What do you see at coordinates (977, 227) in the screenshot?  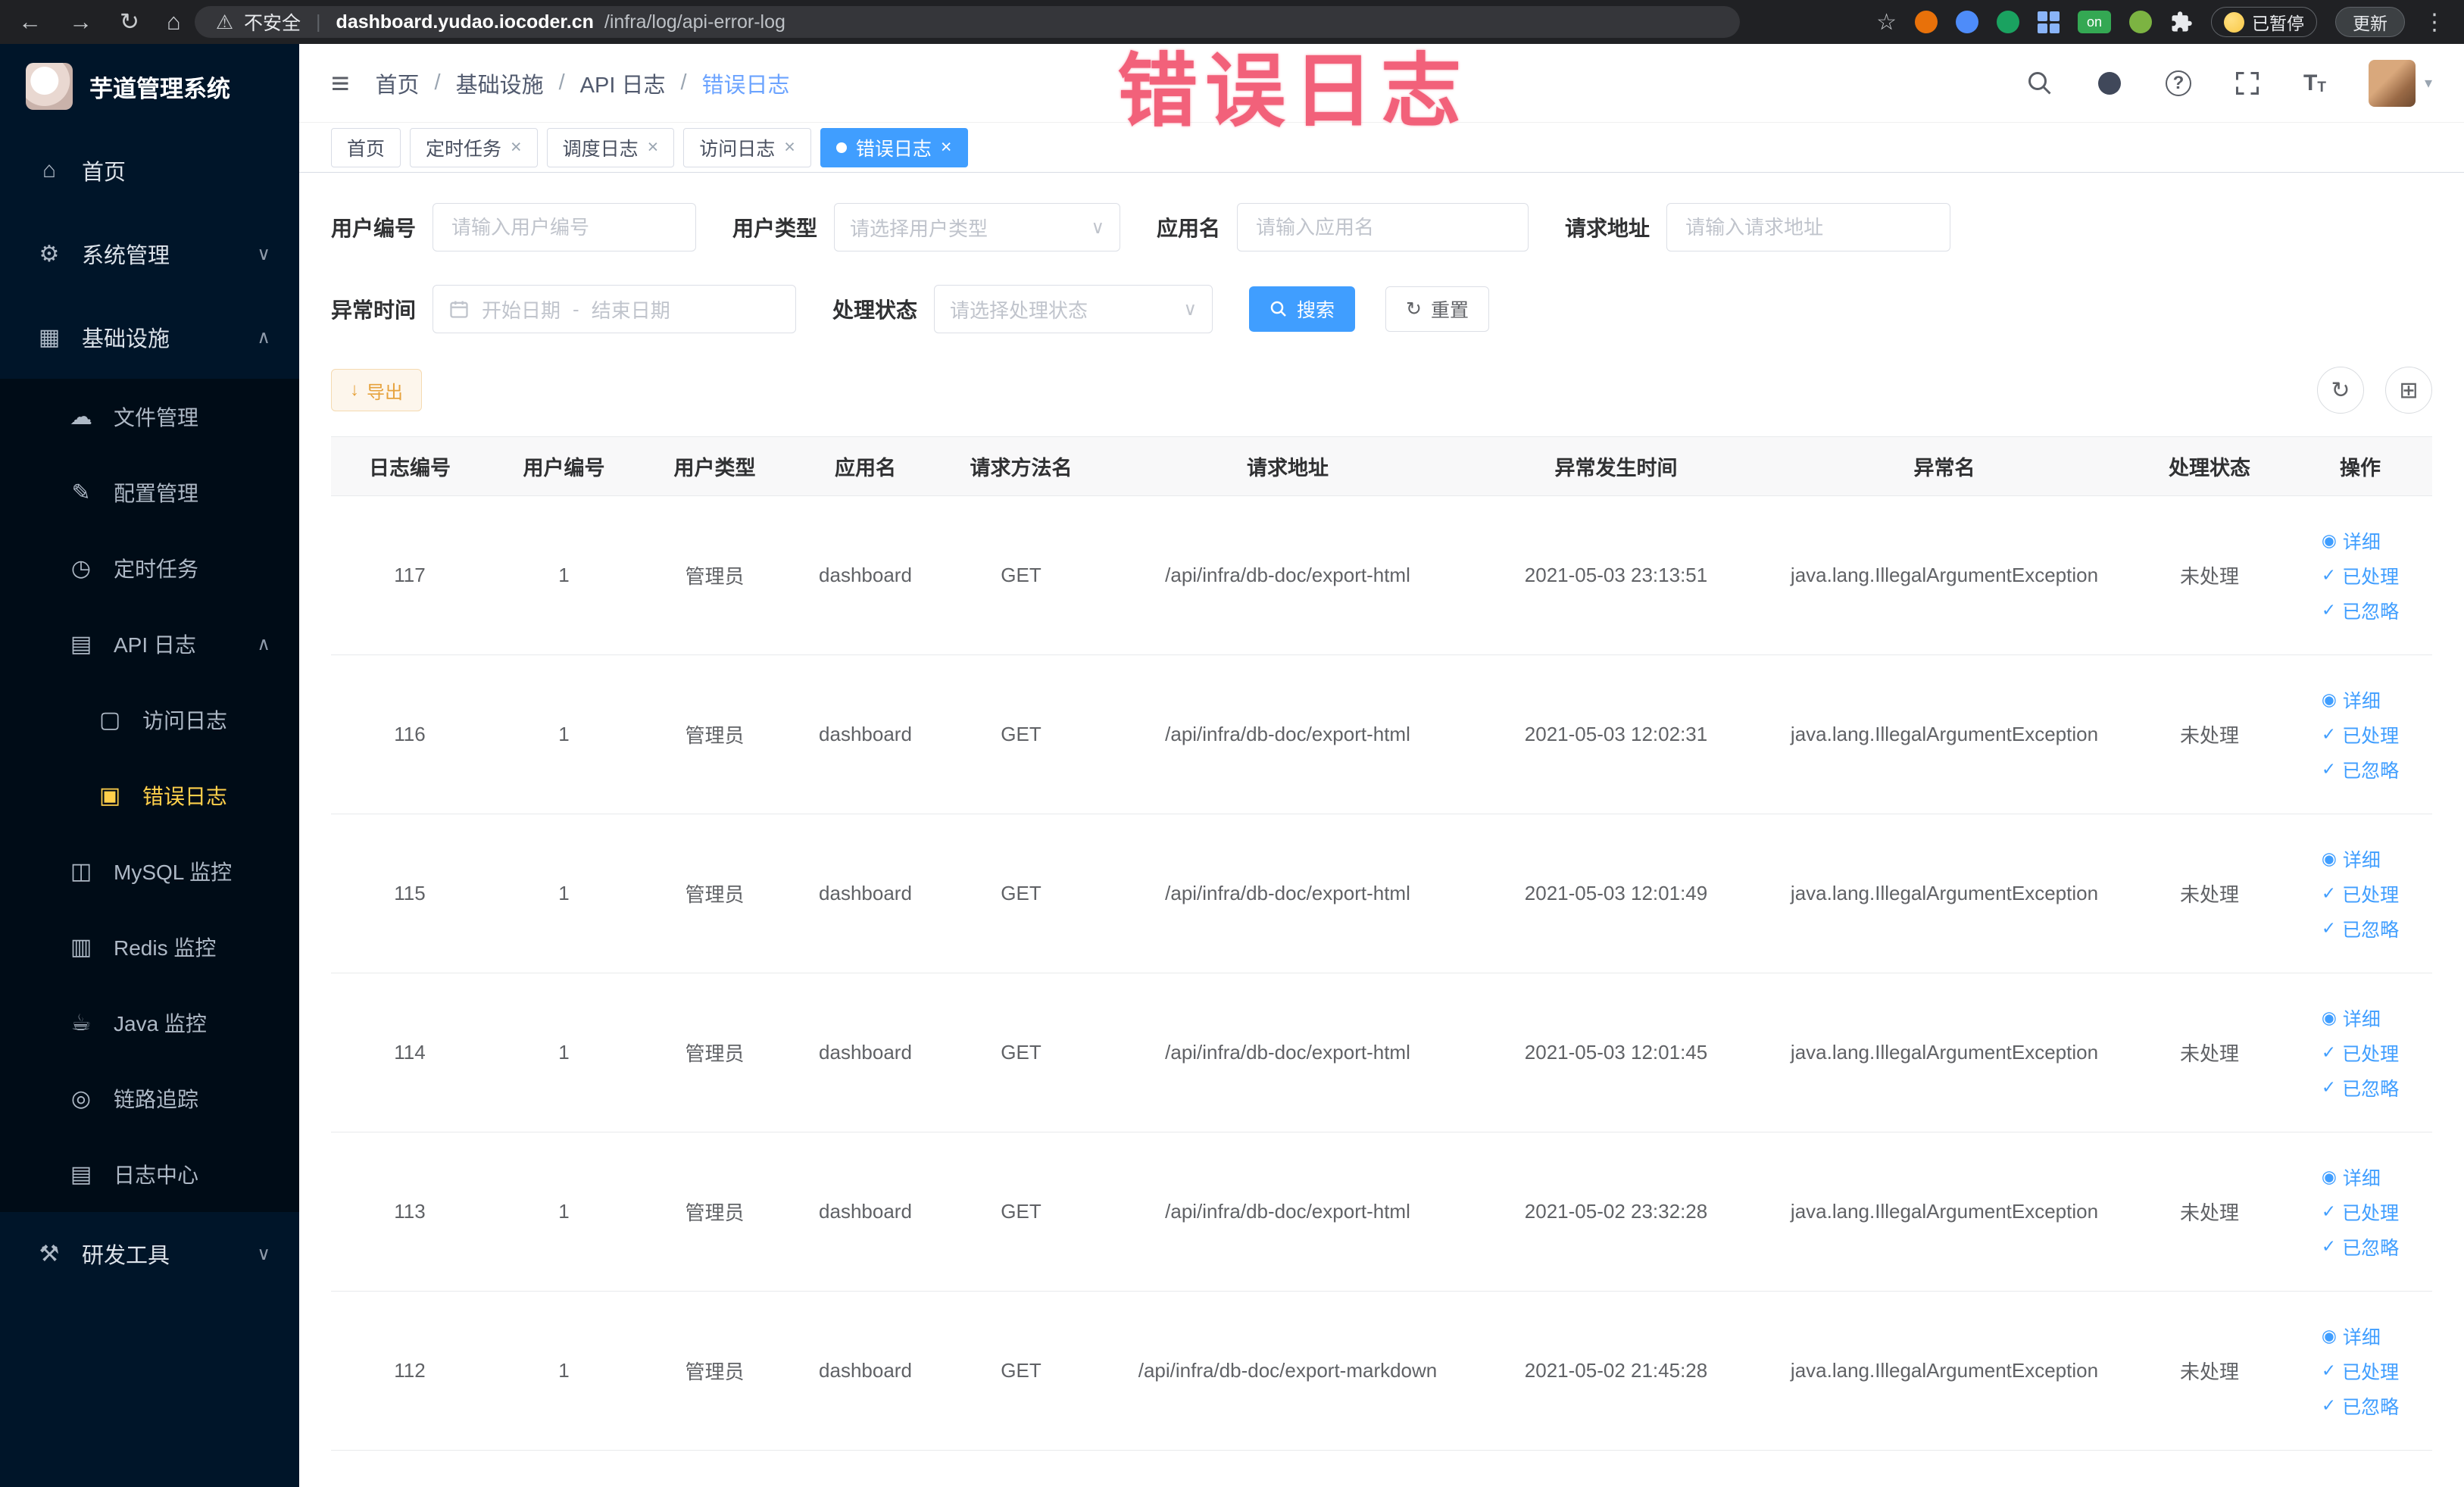 I see `user-type-select: 请选择用户类型 ∨` at bounding box center [977, 227].